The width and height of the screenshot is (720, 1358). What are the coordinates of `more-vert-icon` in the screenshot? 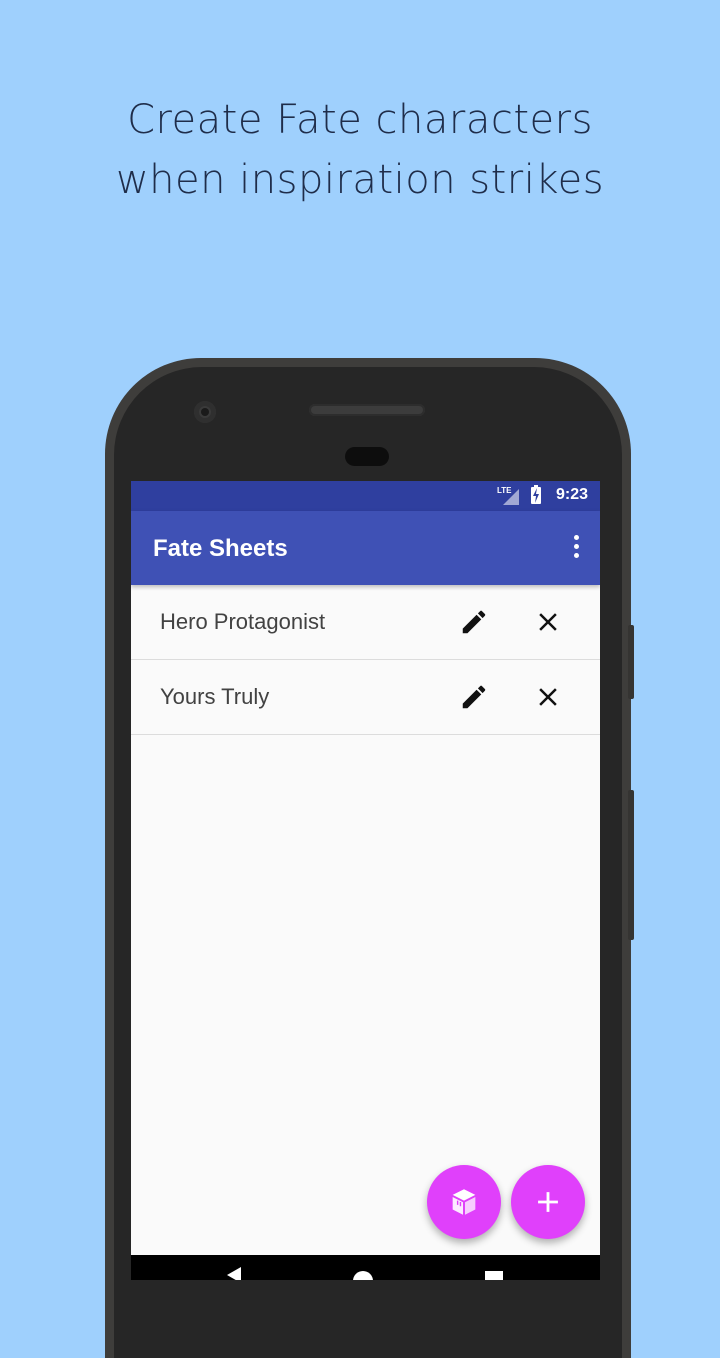 It's located at (576, 548).